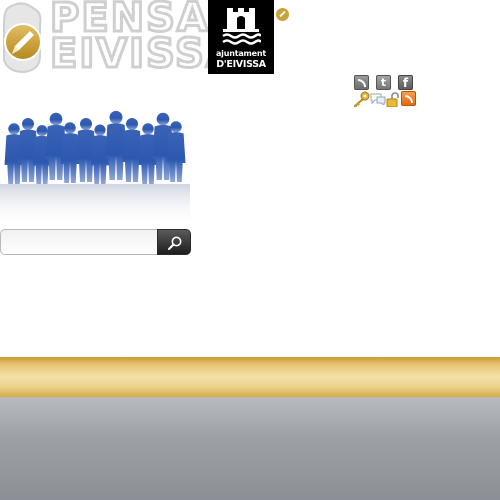 Image resolution: width=500 pixels, height=500 pixels. What do you see at coordinates (144, 54) in the screenshot?
I see `logo-word-eivissa: EIVISSA` at bounding box center [144, 54].